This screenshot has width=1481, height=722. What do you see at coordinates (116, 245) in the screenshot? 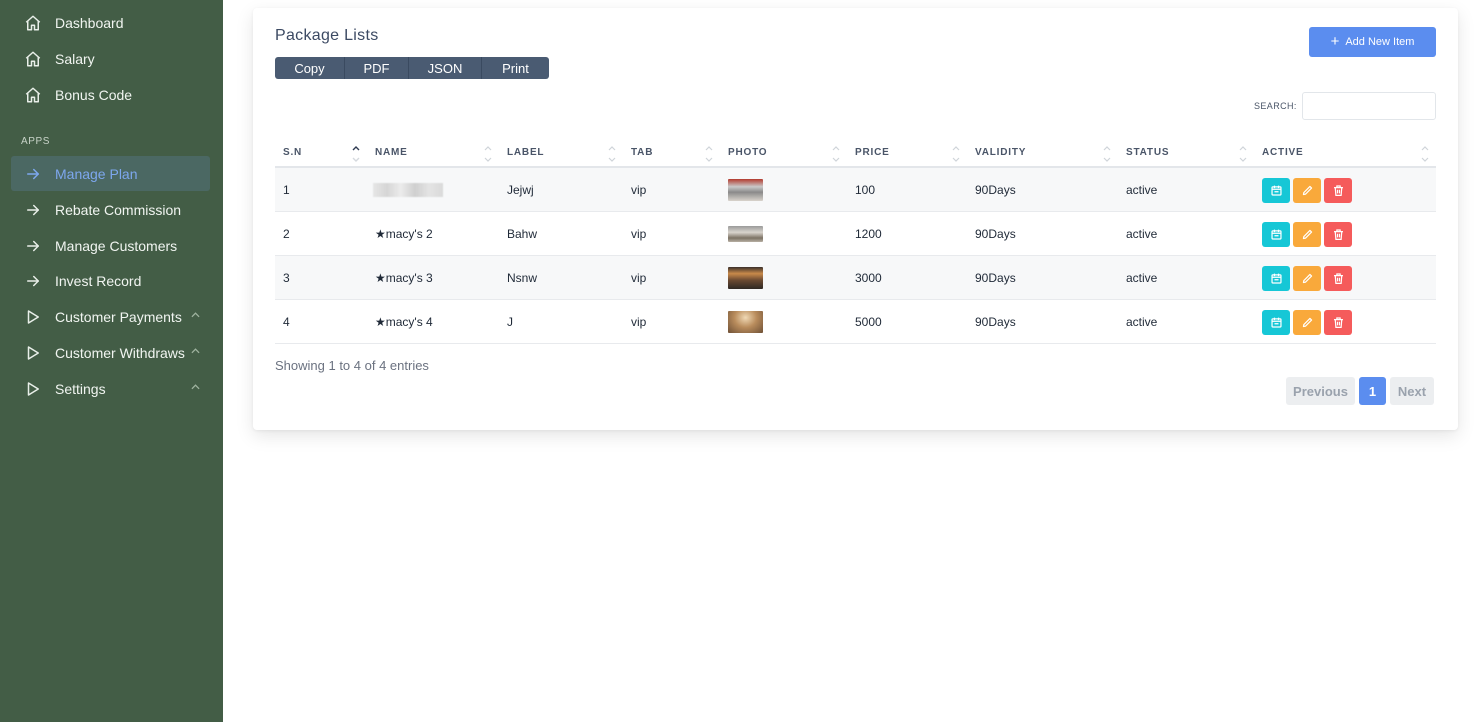
I see `sidebar-item-label: Manage Customers` at bounding box center [116, 245].